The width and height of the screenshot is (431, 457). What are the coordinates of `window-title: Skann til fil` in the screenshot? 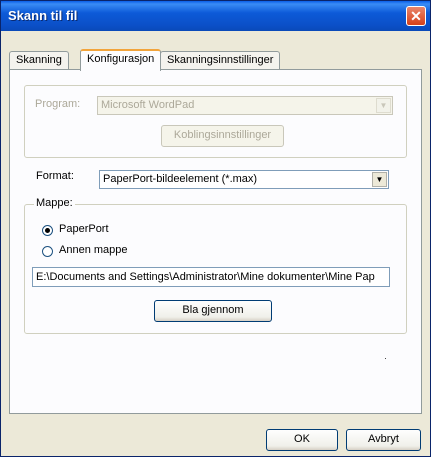 It's located at (43, 15).